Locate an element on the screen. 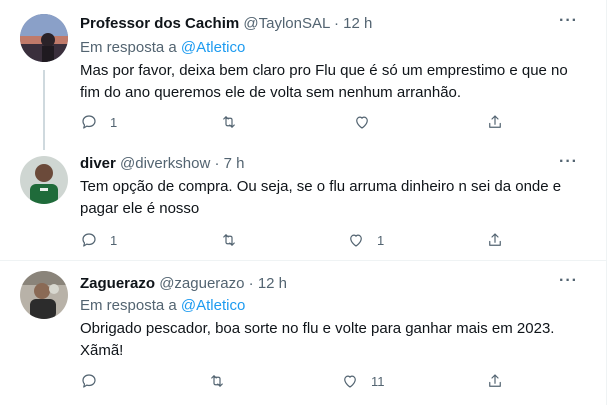 Image resolution: width=615 pixels, height=405 pixels. thread-connector-line is located at coordinates (44, 110).